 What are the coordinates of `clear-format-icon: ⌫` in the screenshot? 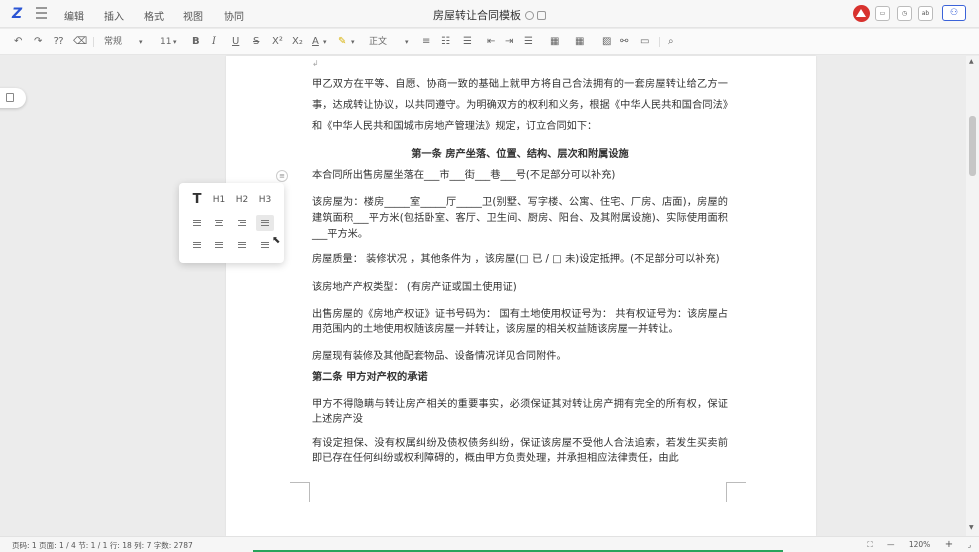 It's located at (80, 42).